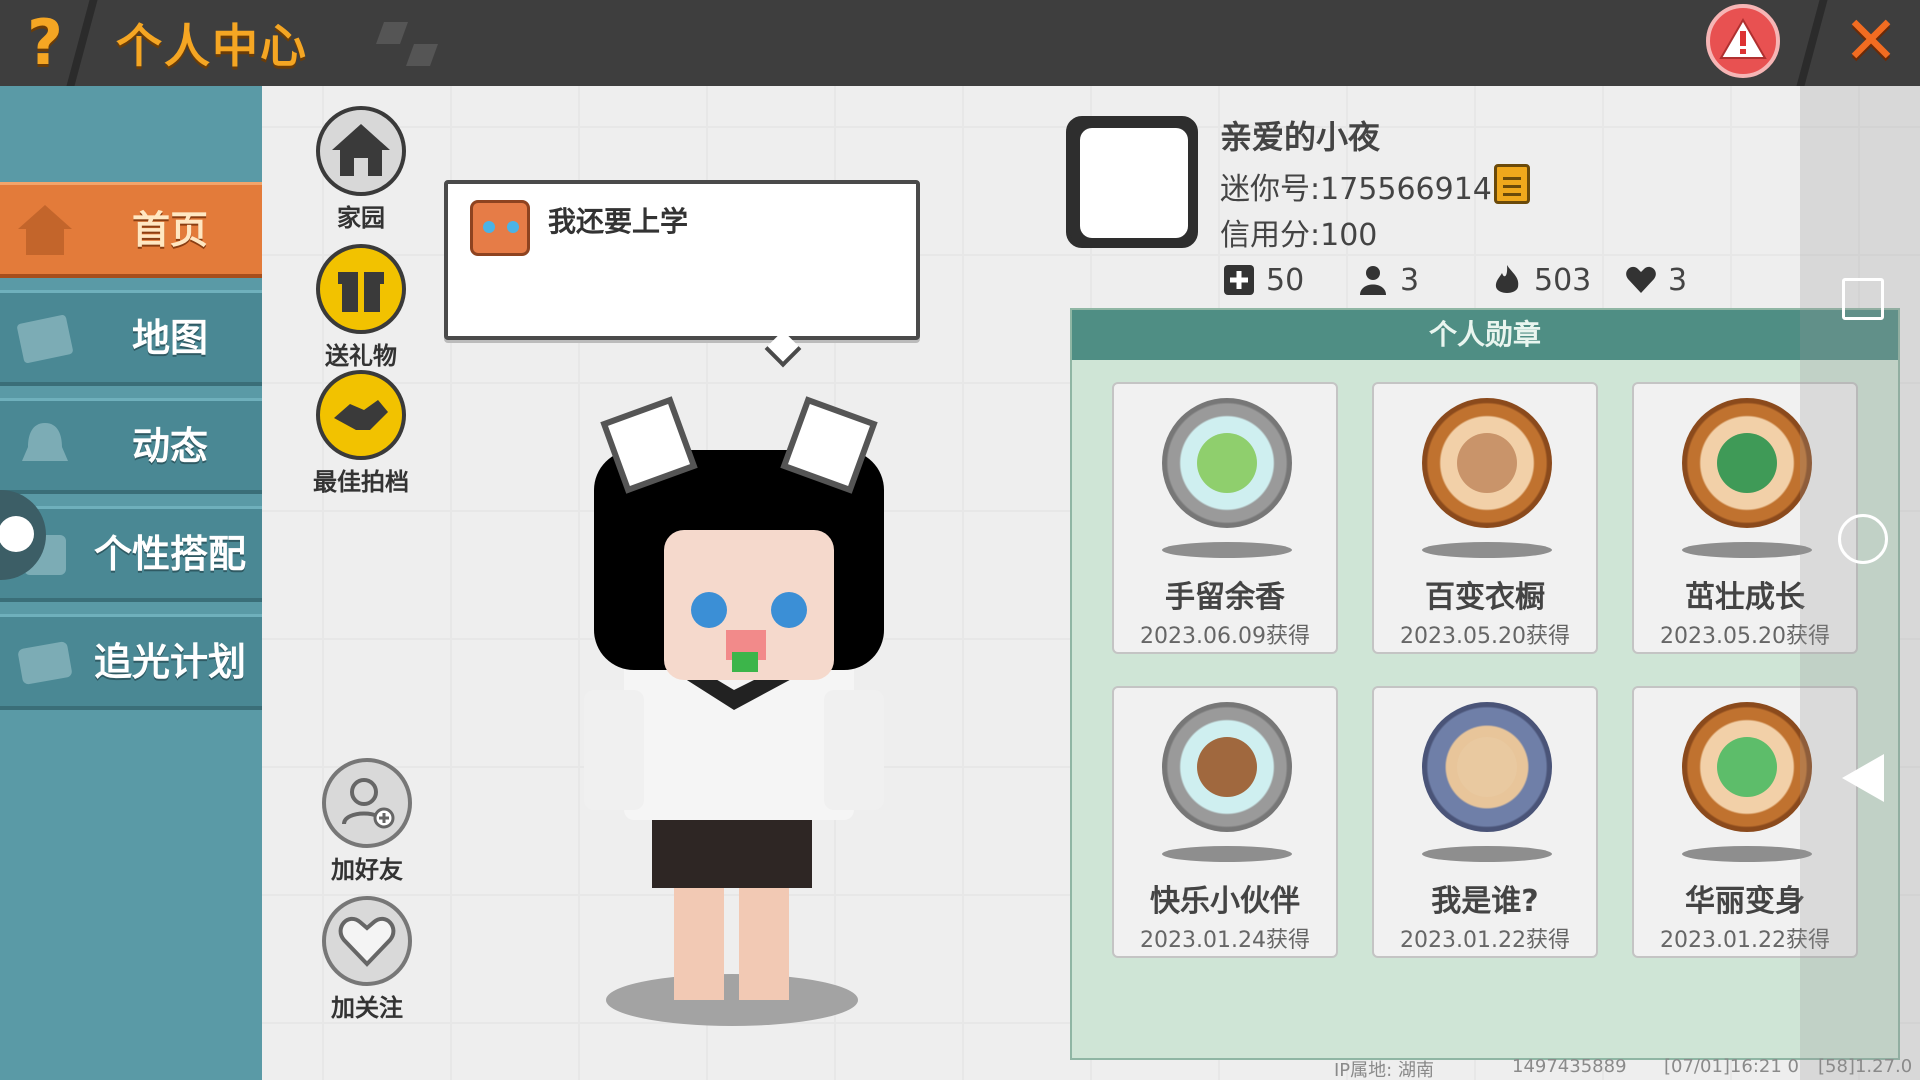  Describe the element at coordinates (1263, 280) in the screenshot. I see `stat-item: 50` at that location.